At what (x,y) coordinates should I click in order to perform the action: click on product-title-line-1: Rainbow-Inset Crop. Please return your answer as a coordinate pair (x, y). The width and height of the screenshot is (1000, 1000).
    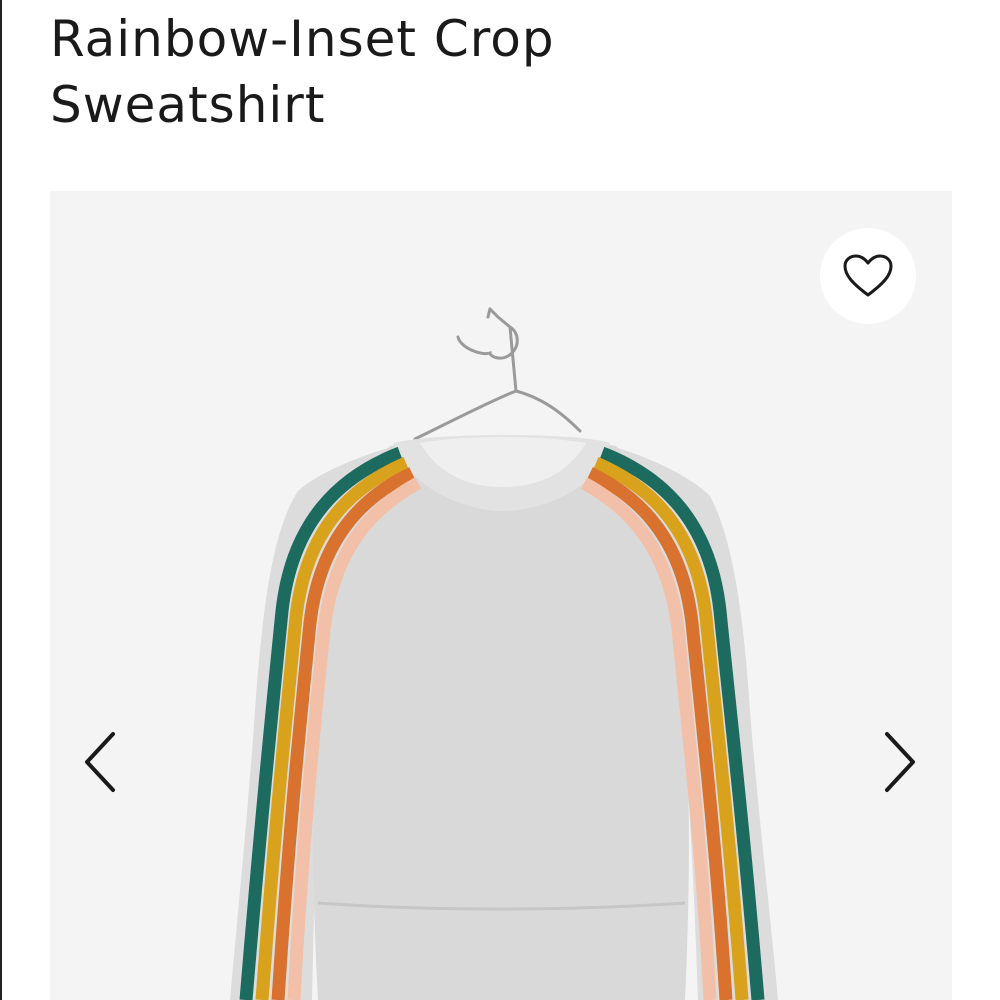
    Looking at the image, I should click on (302, 39).